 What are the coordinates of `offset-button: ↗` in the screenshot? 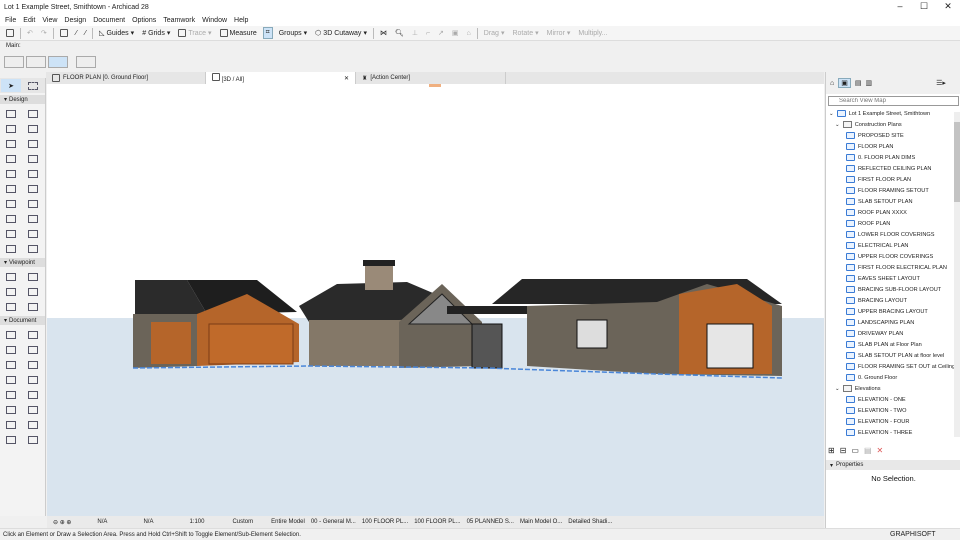 It's located at (441, 33).